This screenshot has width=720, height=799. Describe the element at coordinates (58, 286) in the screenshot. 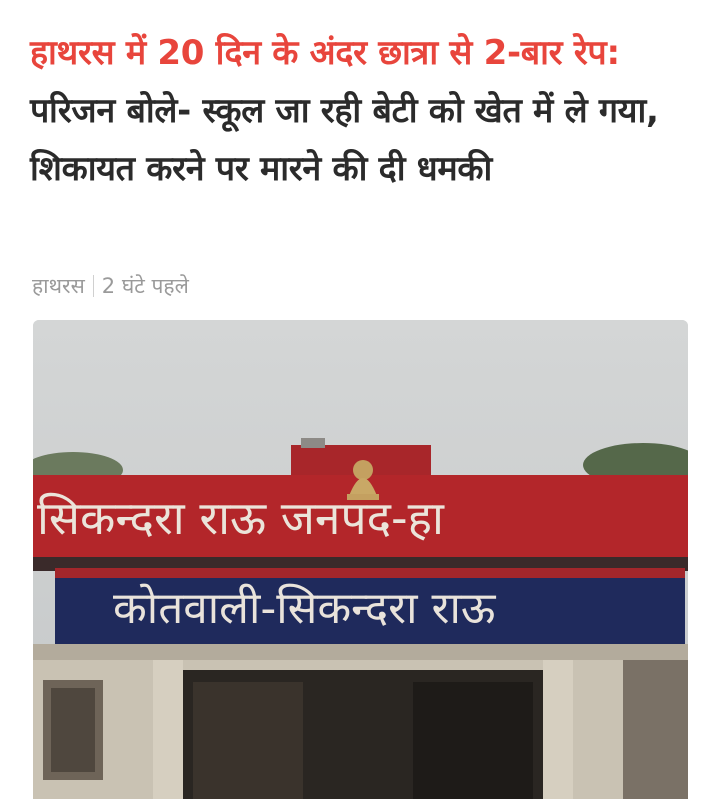

I see `article-location: हाथरस` at that location.